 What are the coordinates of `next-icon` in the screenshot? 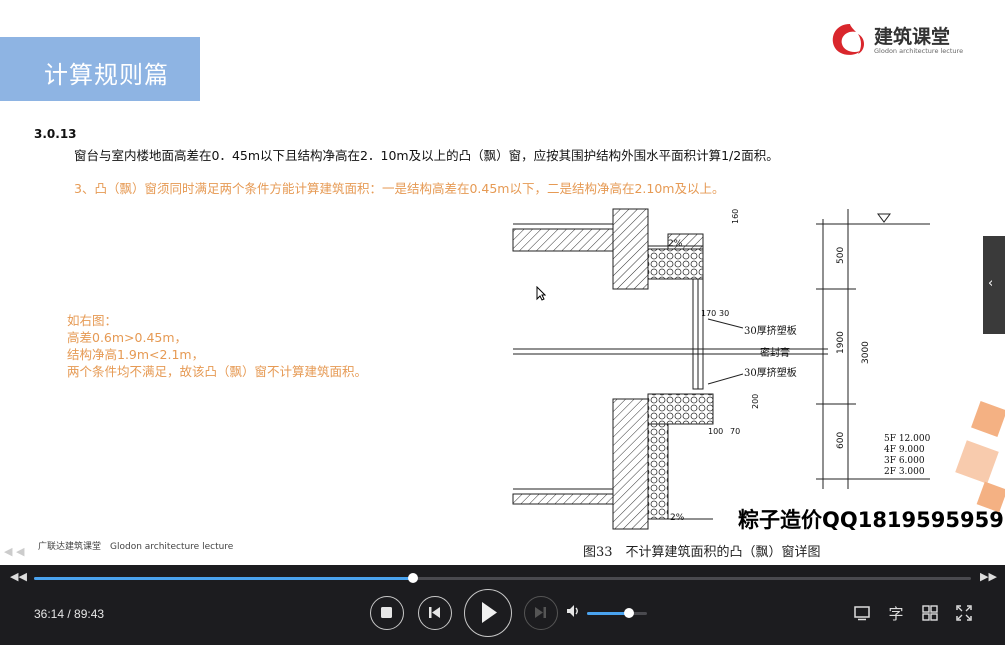 It's located at (540, 612).